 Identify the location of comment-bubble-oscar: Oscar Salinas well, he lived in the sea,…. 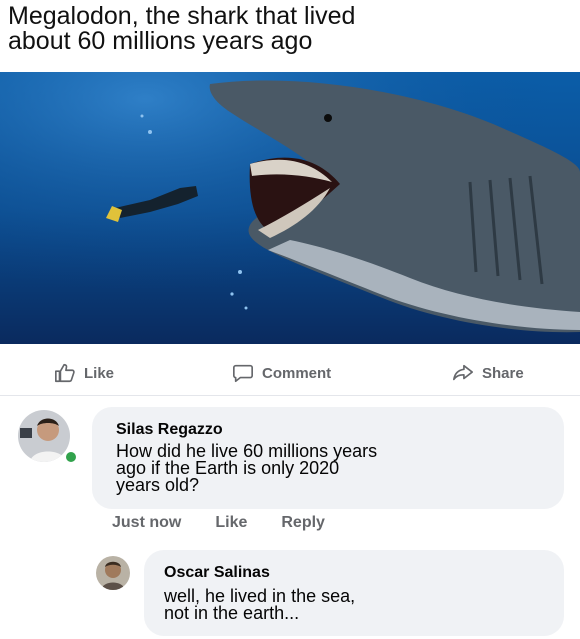
(354, 593).